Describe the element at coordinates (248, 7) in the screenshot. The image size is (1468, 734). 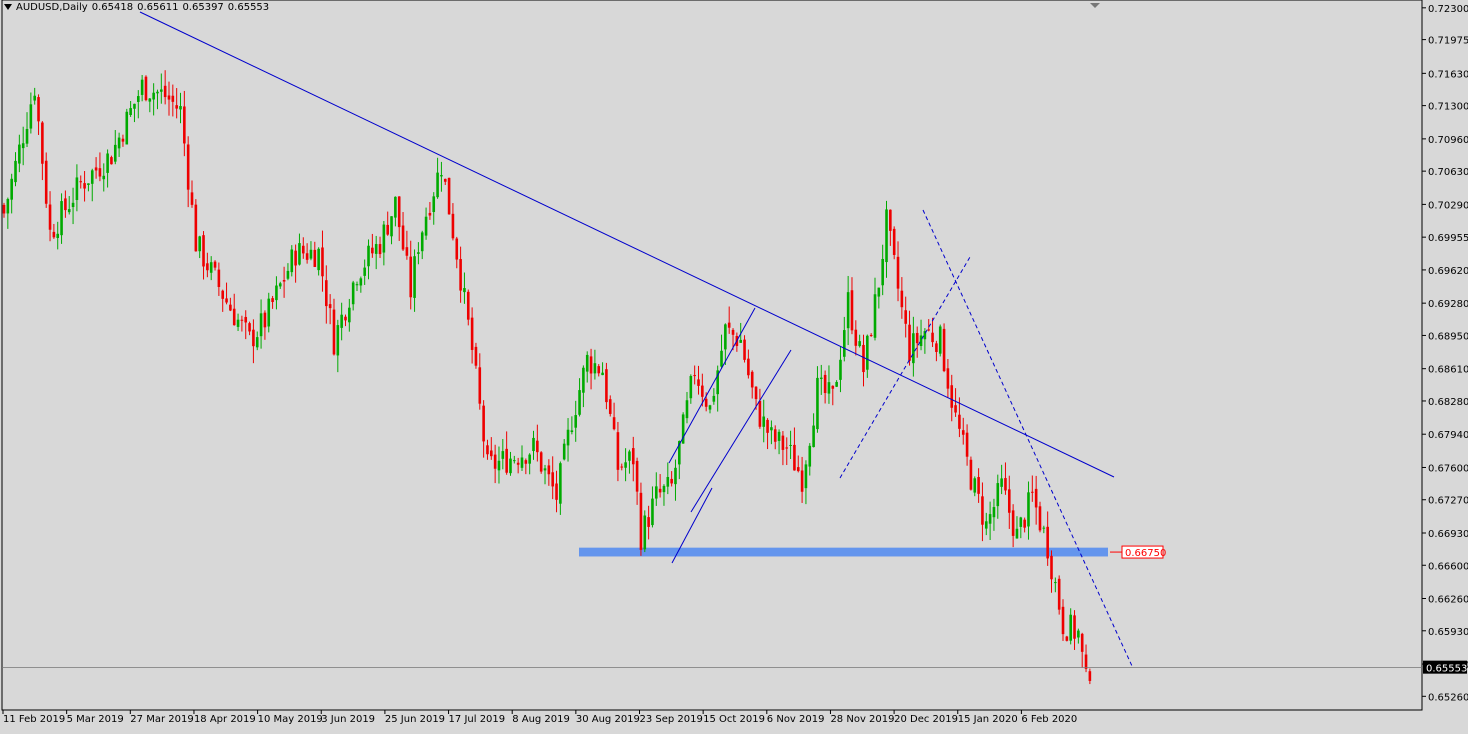
I see `ohlc-close: 0.65553` at that location.